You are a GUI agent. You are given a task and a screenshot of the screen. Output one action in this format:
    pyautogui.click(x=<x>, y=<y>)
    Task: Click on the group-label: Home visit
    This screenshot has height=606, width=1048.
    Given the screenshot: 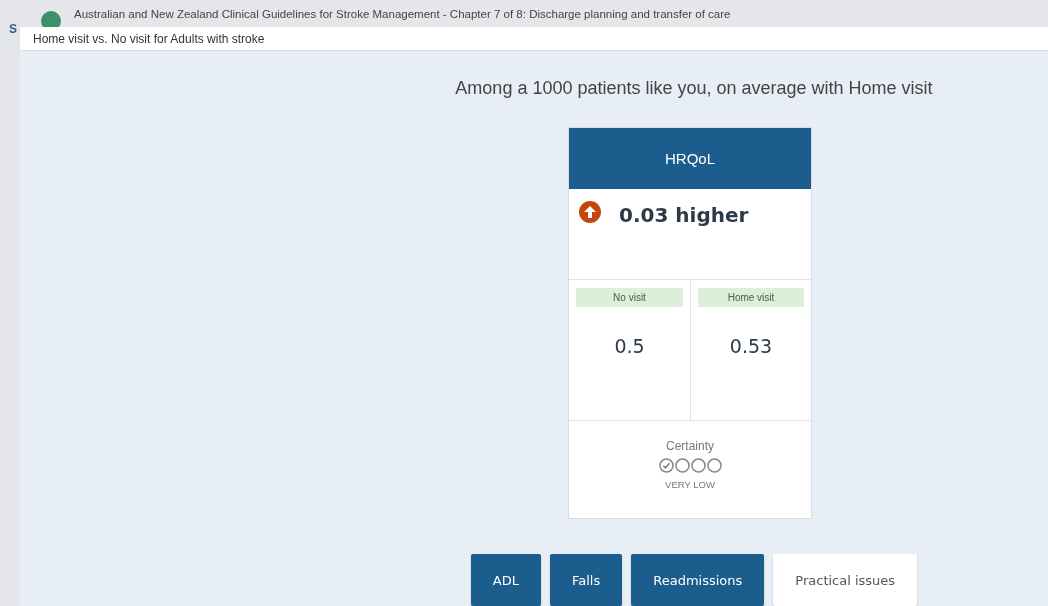 What is the action you would take?
    pyautogui.click(x=751, y=297)
    